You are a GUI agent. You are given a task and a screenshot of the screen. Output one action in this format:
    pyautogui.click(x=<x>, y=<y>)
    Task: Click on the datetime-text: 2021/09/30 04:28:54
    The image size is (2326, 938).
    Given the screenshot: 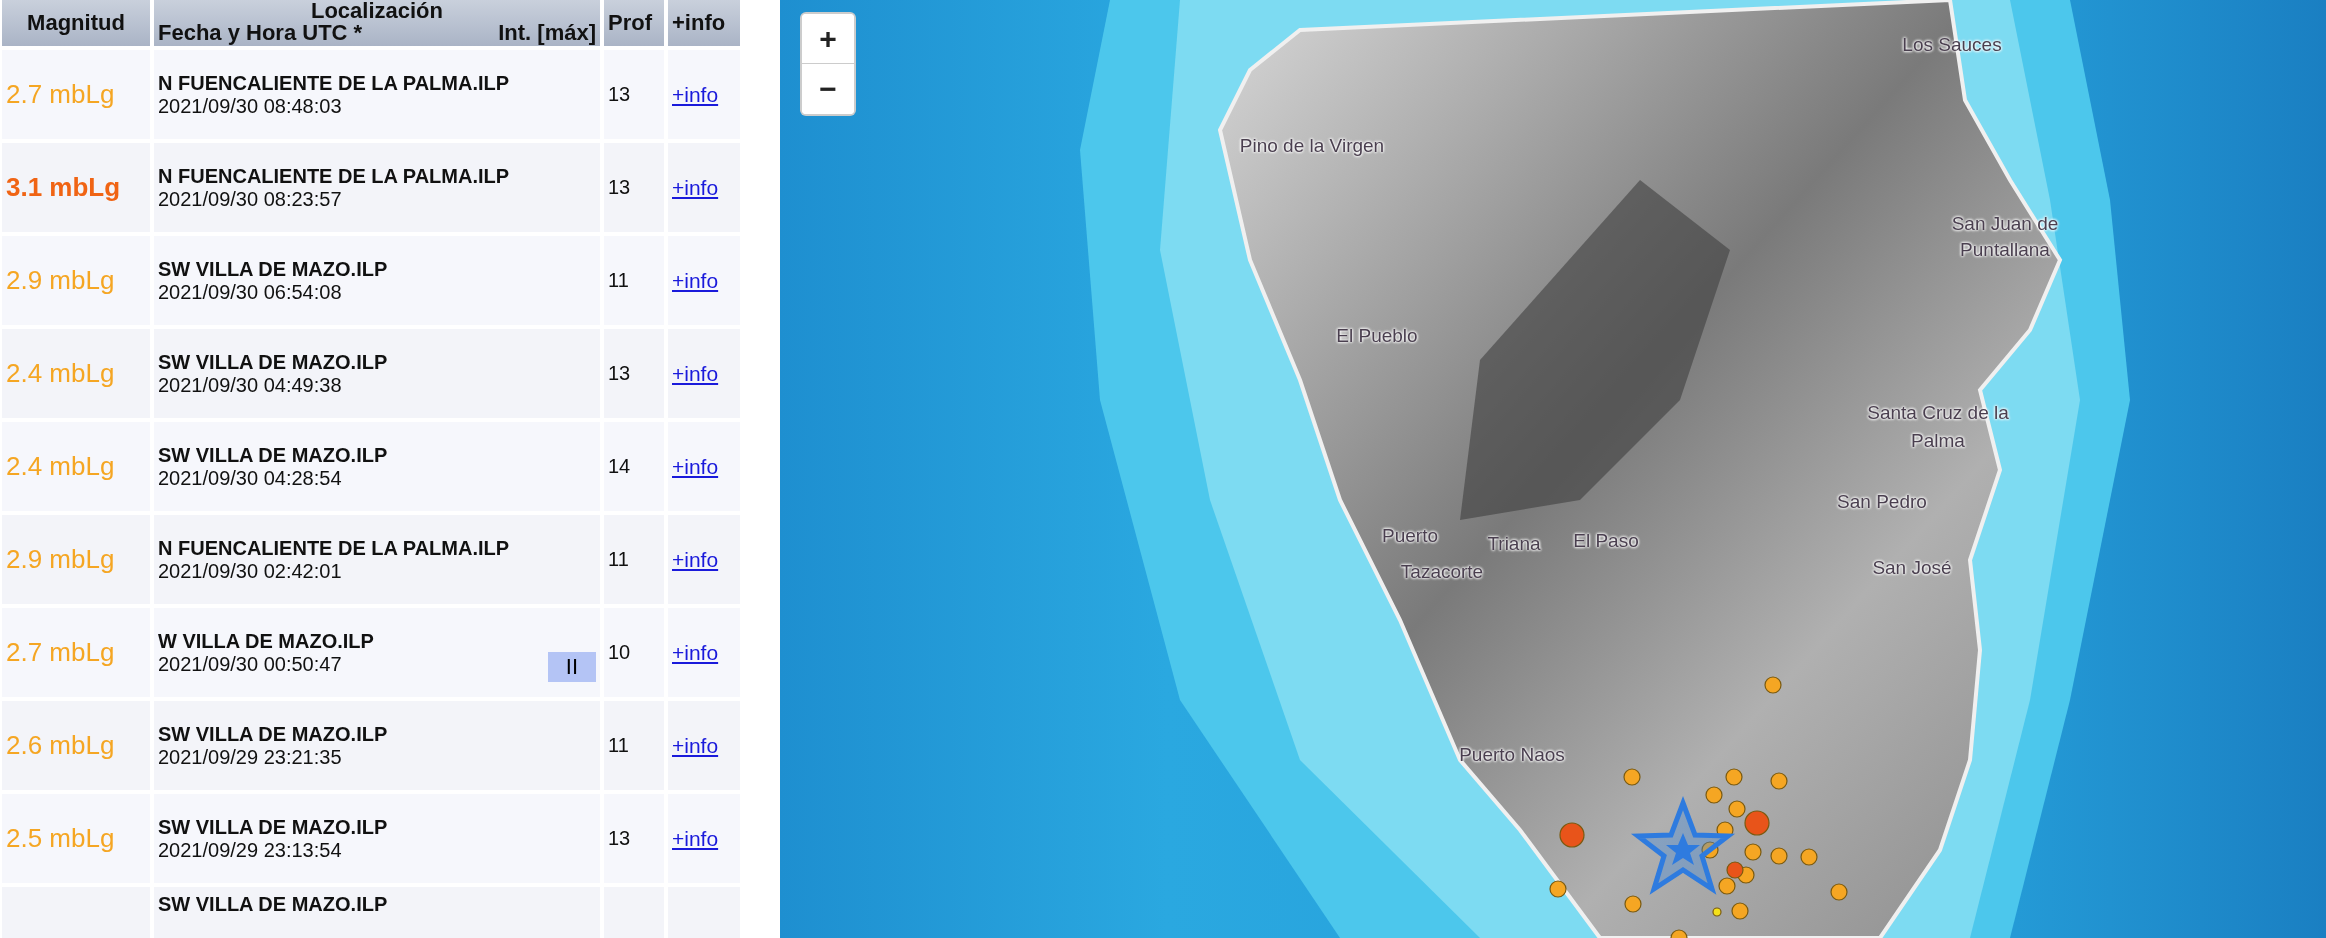 What is the action you would take?
    pyautogui.click(x=250, y=478)
    